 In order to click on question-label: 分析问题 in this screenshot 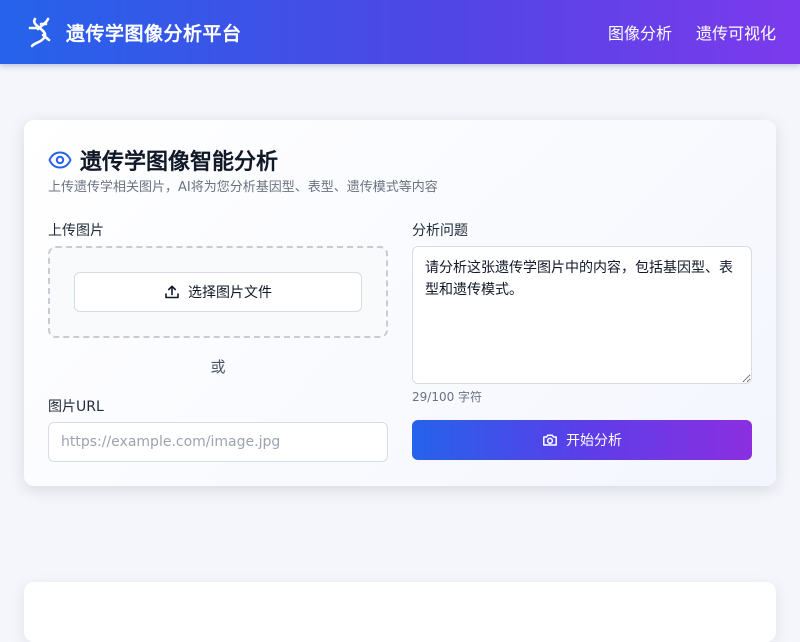, I will do `click(440, 231)`.